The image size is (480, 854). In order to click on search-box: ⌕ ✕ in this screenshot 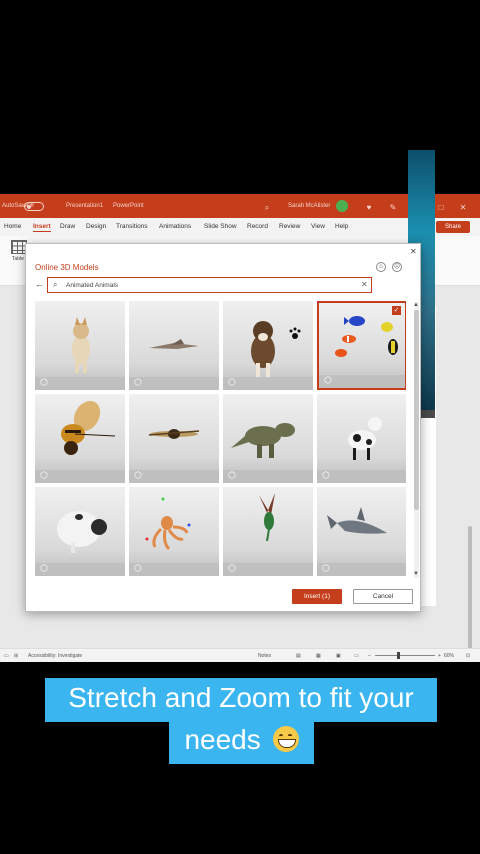, I will do `click(209, 285)`.